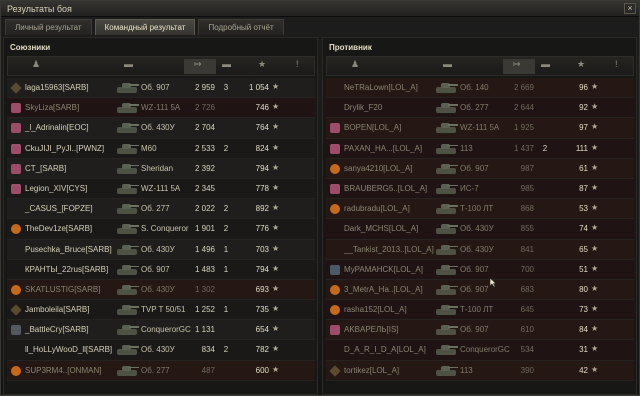  I want to click on tank-name: Об. 430У, so click(158, 249).